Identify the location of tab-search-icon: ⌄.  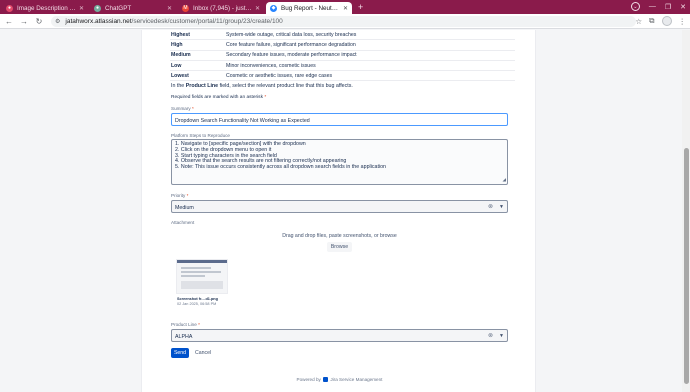
(635, 6).